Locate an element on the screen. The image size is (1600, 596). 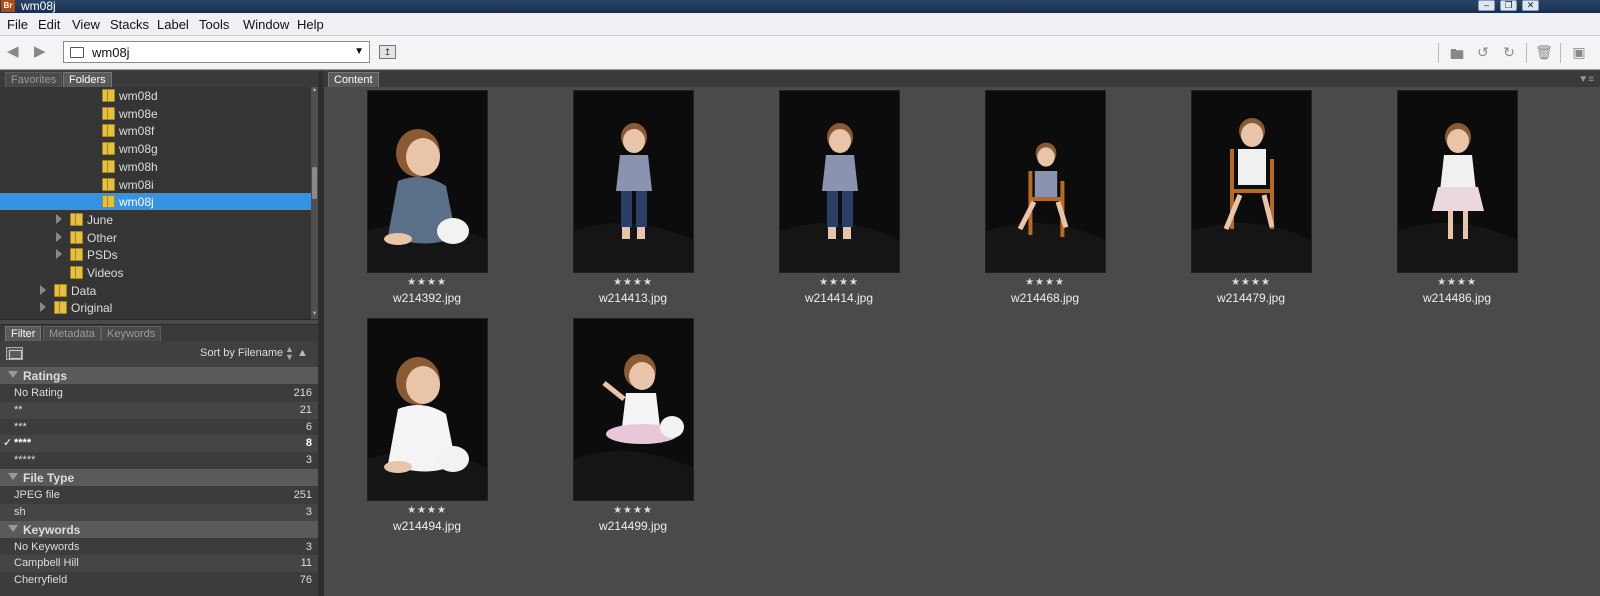
filter-row: ***** 3 is located at coordinates (159, 460).